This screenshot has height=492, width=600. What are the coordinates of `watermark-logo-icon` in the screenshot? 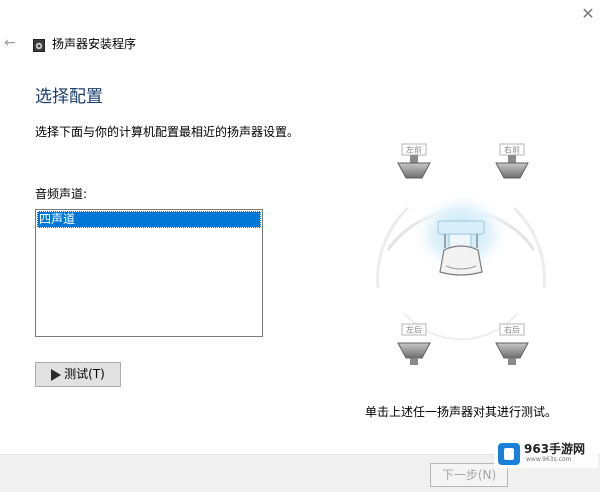 It's located at (509, 454).